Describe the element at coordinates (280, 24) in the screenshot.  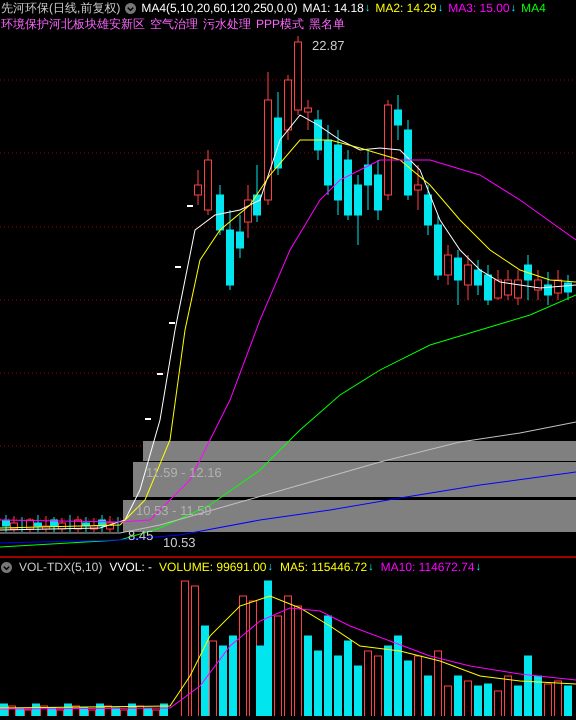
I see `concept-tag: PPP模式` at that location.